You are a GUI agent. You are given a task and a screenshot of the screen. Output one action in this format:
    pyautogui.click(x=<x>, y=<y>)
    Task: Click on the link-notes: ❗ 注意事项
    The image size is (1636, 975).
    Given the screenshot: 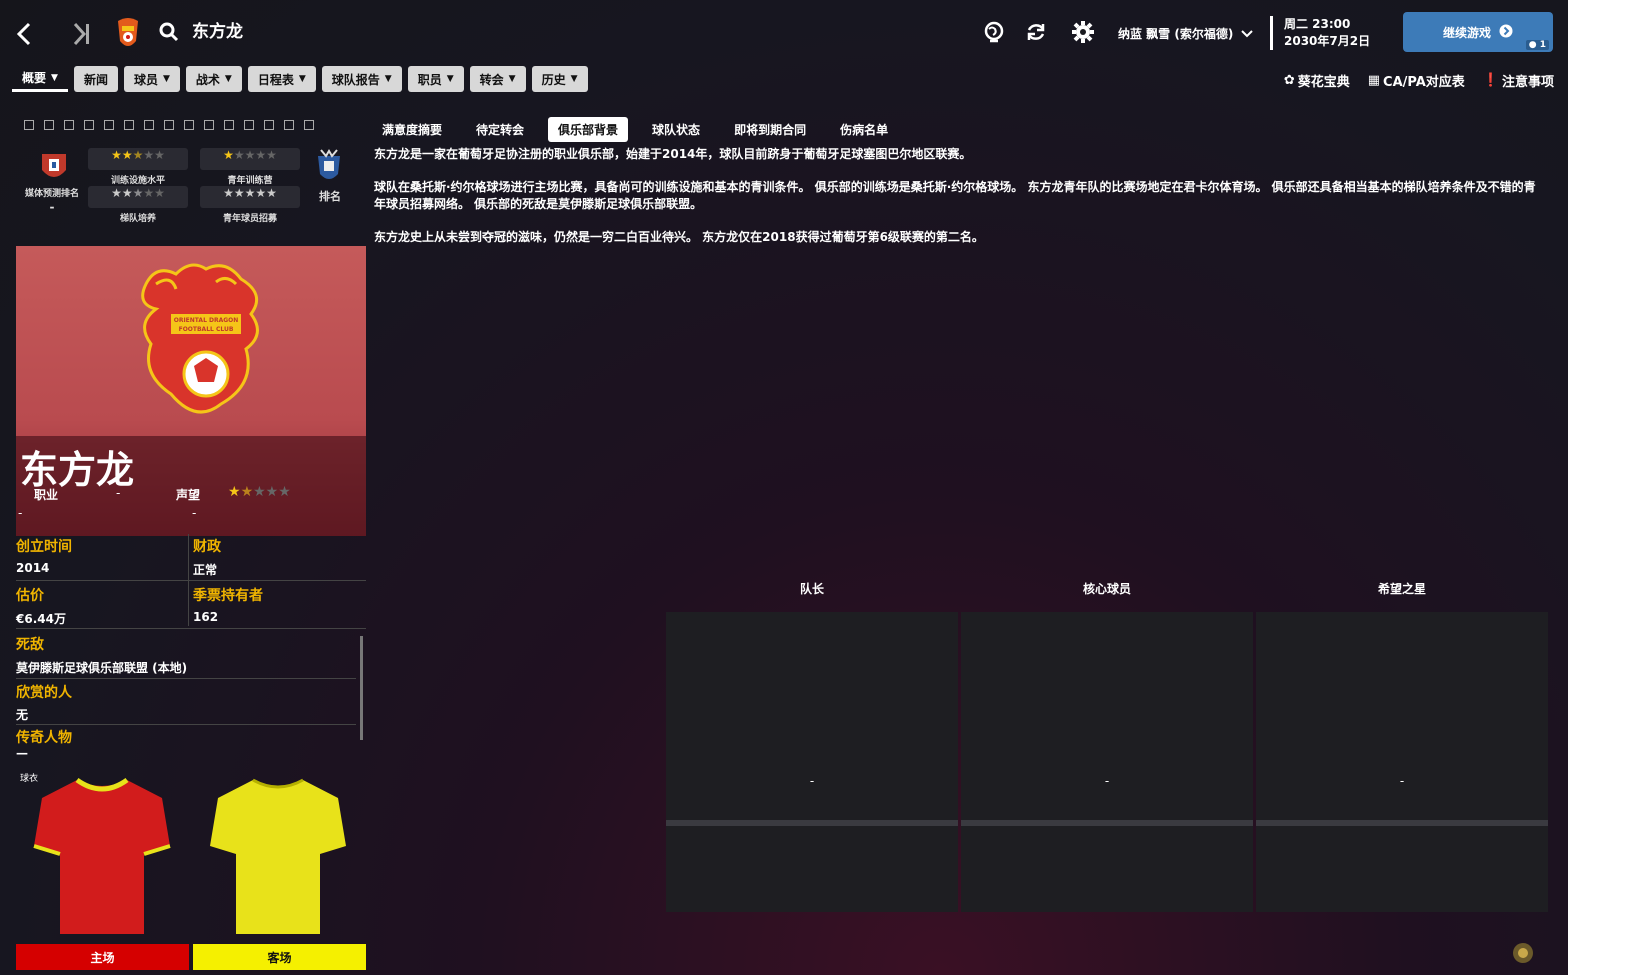 What is the action you would take?
    pyautogui.click(x=1518, y=80)
    